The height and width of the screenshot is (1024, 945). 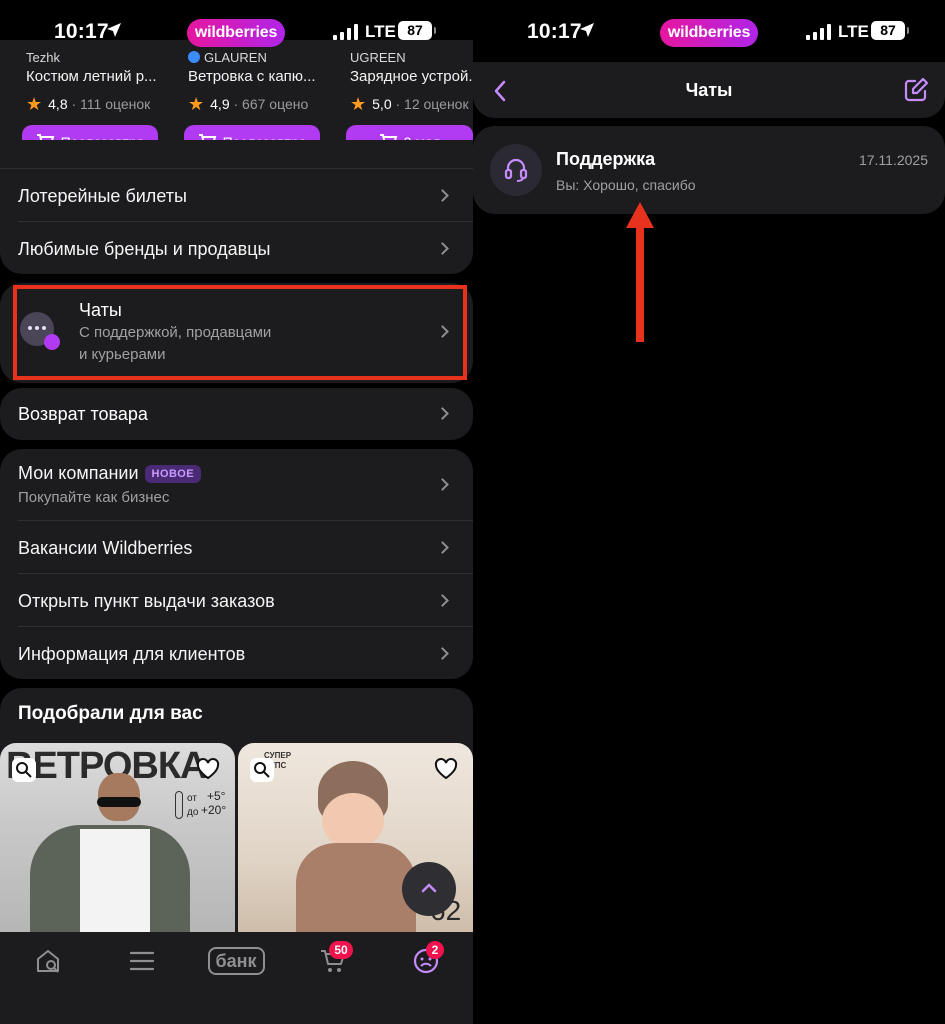 What do you see at coordinates (58, 104) in the screenshot?
I see `rating-score: 4,8` at bounding box center [58, 104].